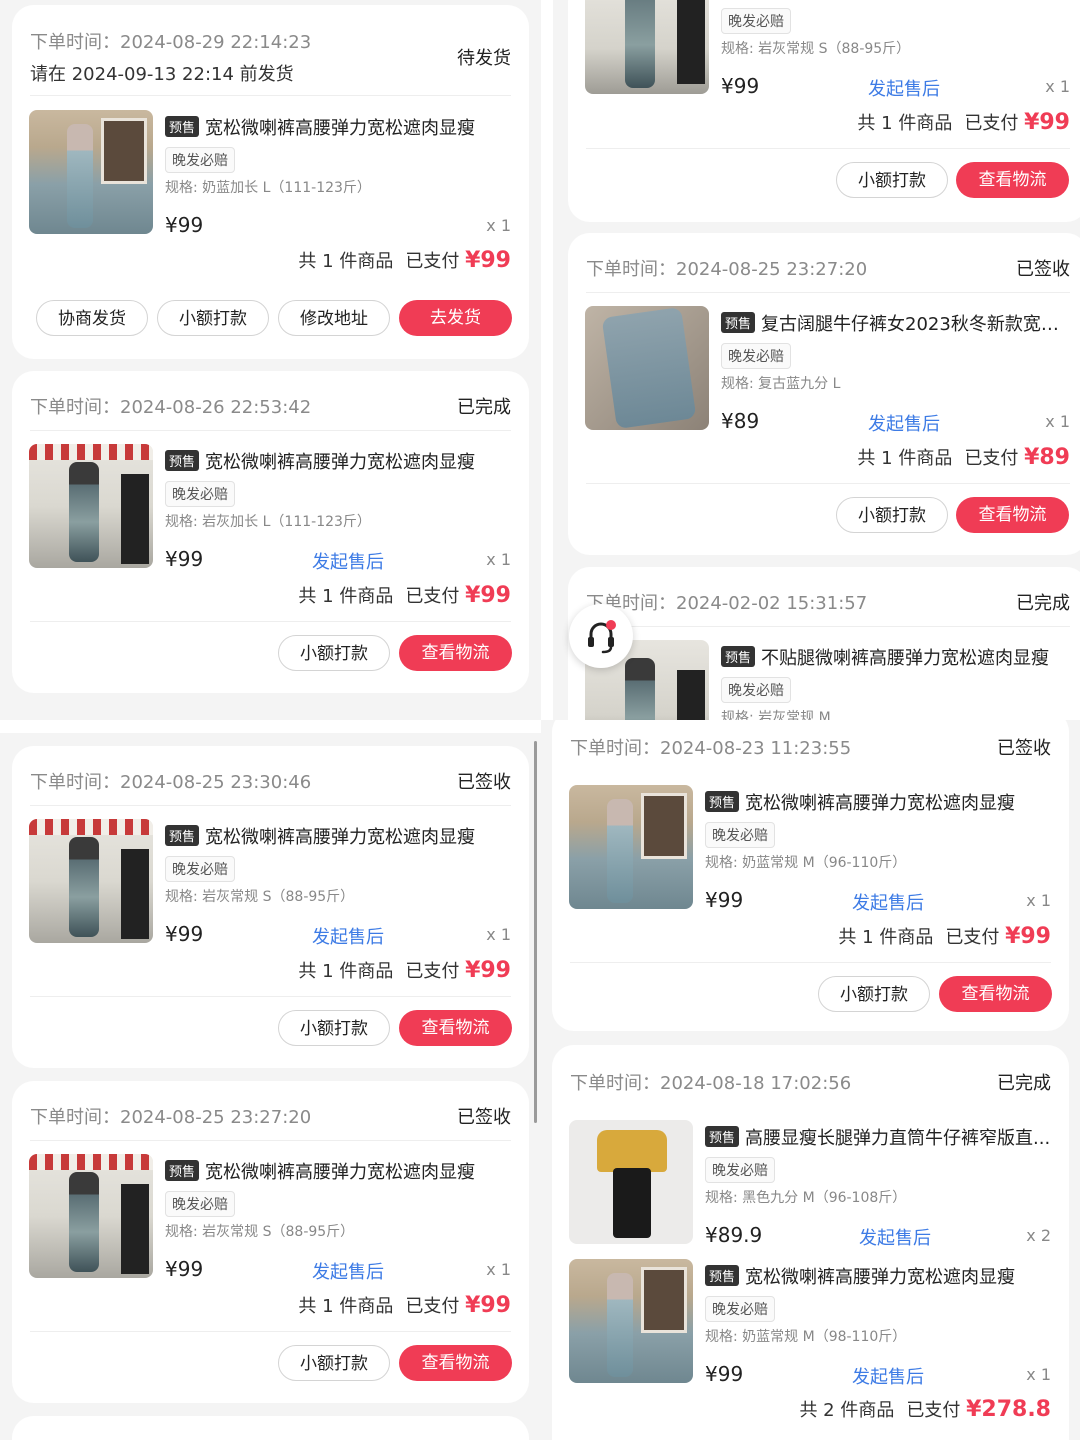 This screenshot has height=1440, width=1080. Describe the element at coordinates (1047, 457) in the screenshot. I see `paid-amount: ¥89` at that location.